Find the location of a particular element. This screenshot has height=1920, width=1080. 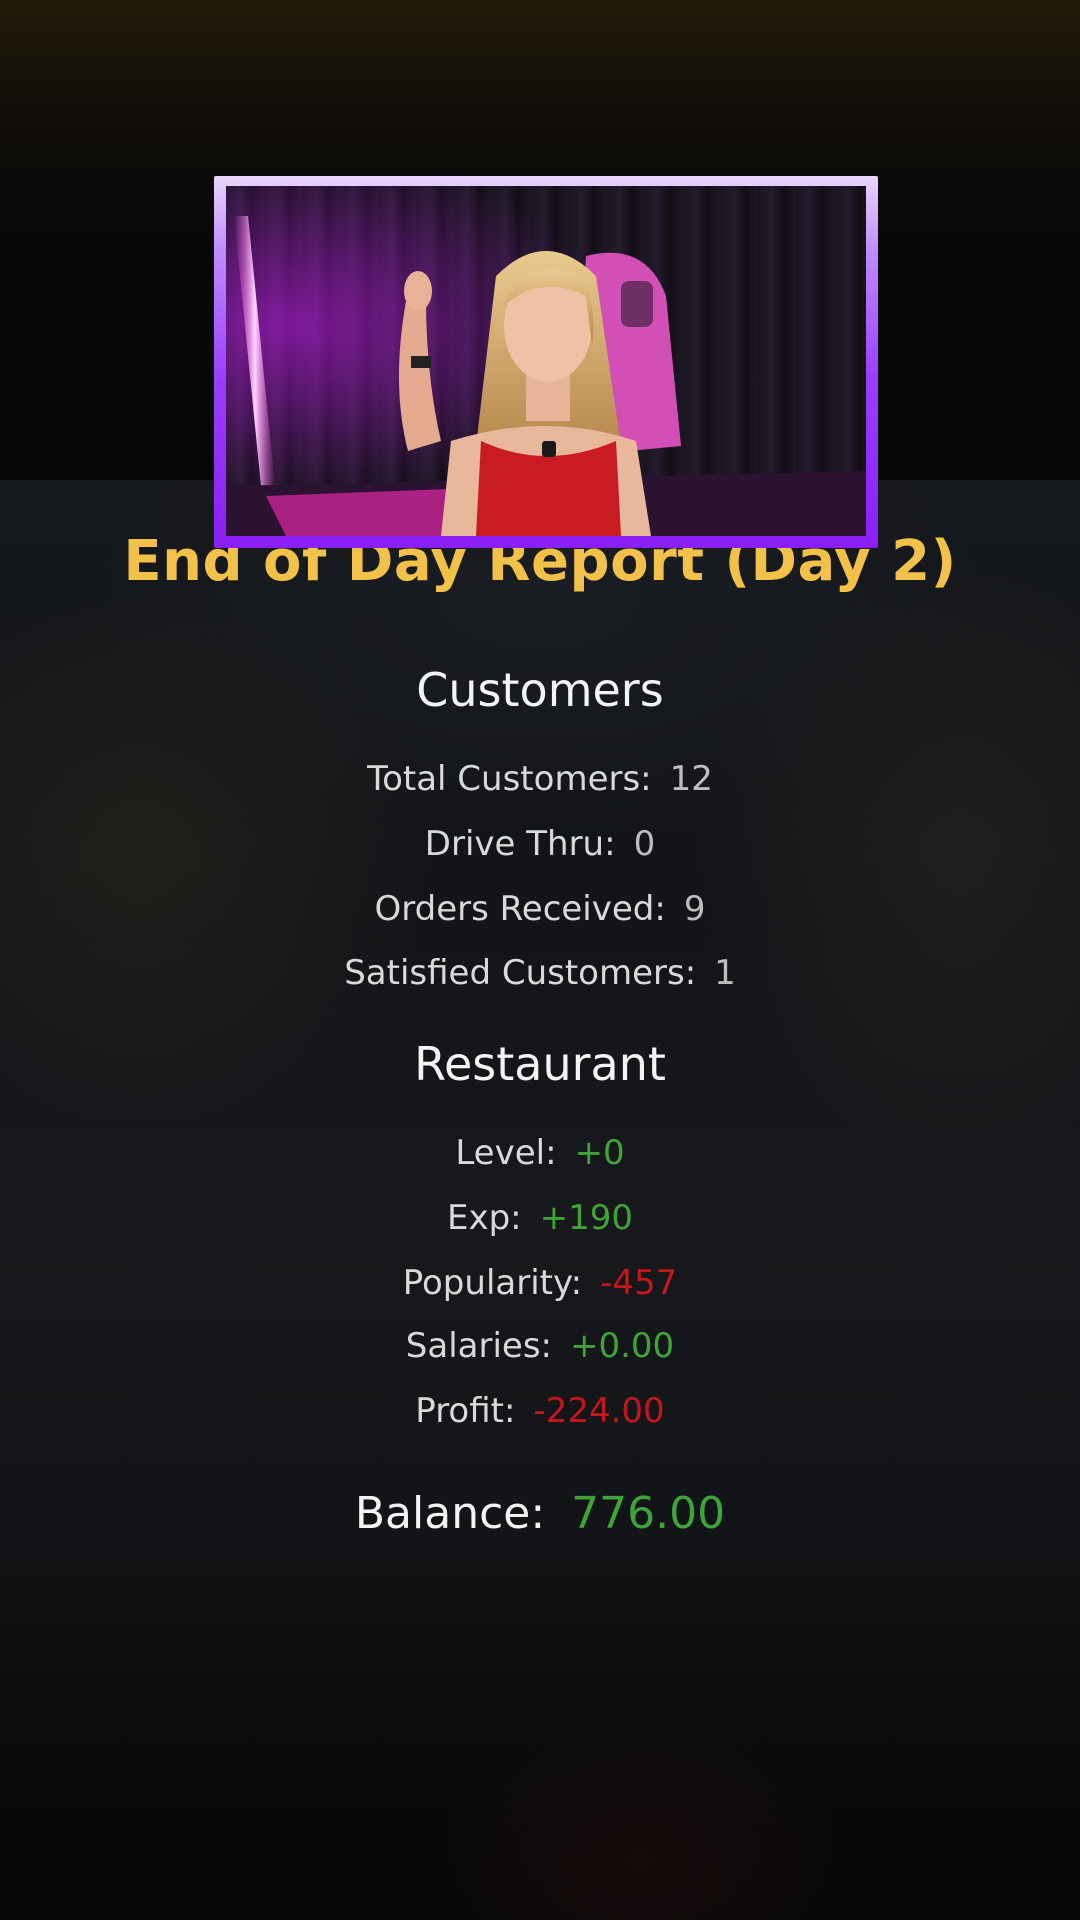

stat-value: -457 is located at coordinates (639, 1283).